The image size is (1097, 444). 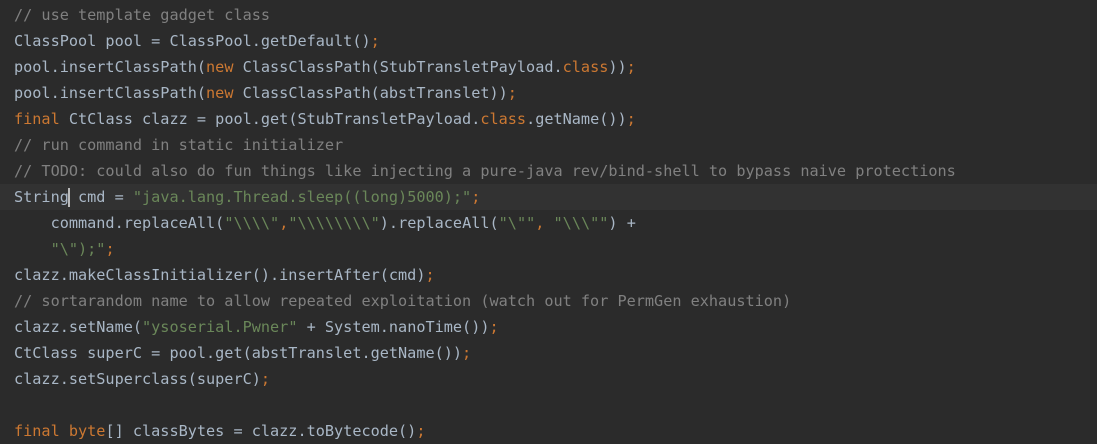 I want to click on code-token-string: "\");", so click(x=78, y=249).